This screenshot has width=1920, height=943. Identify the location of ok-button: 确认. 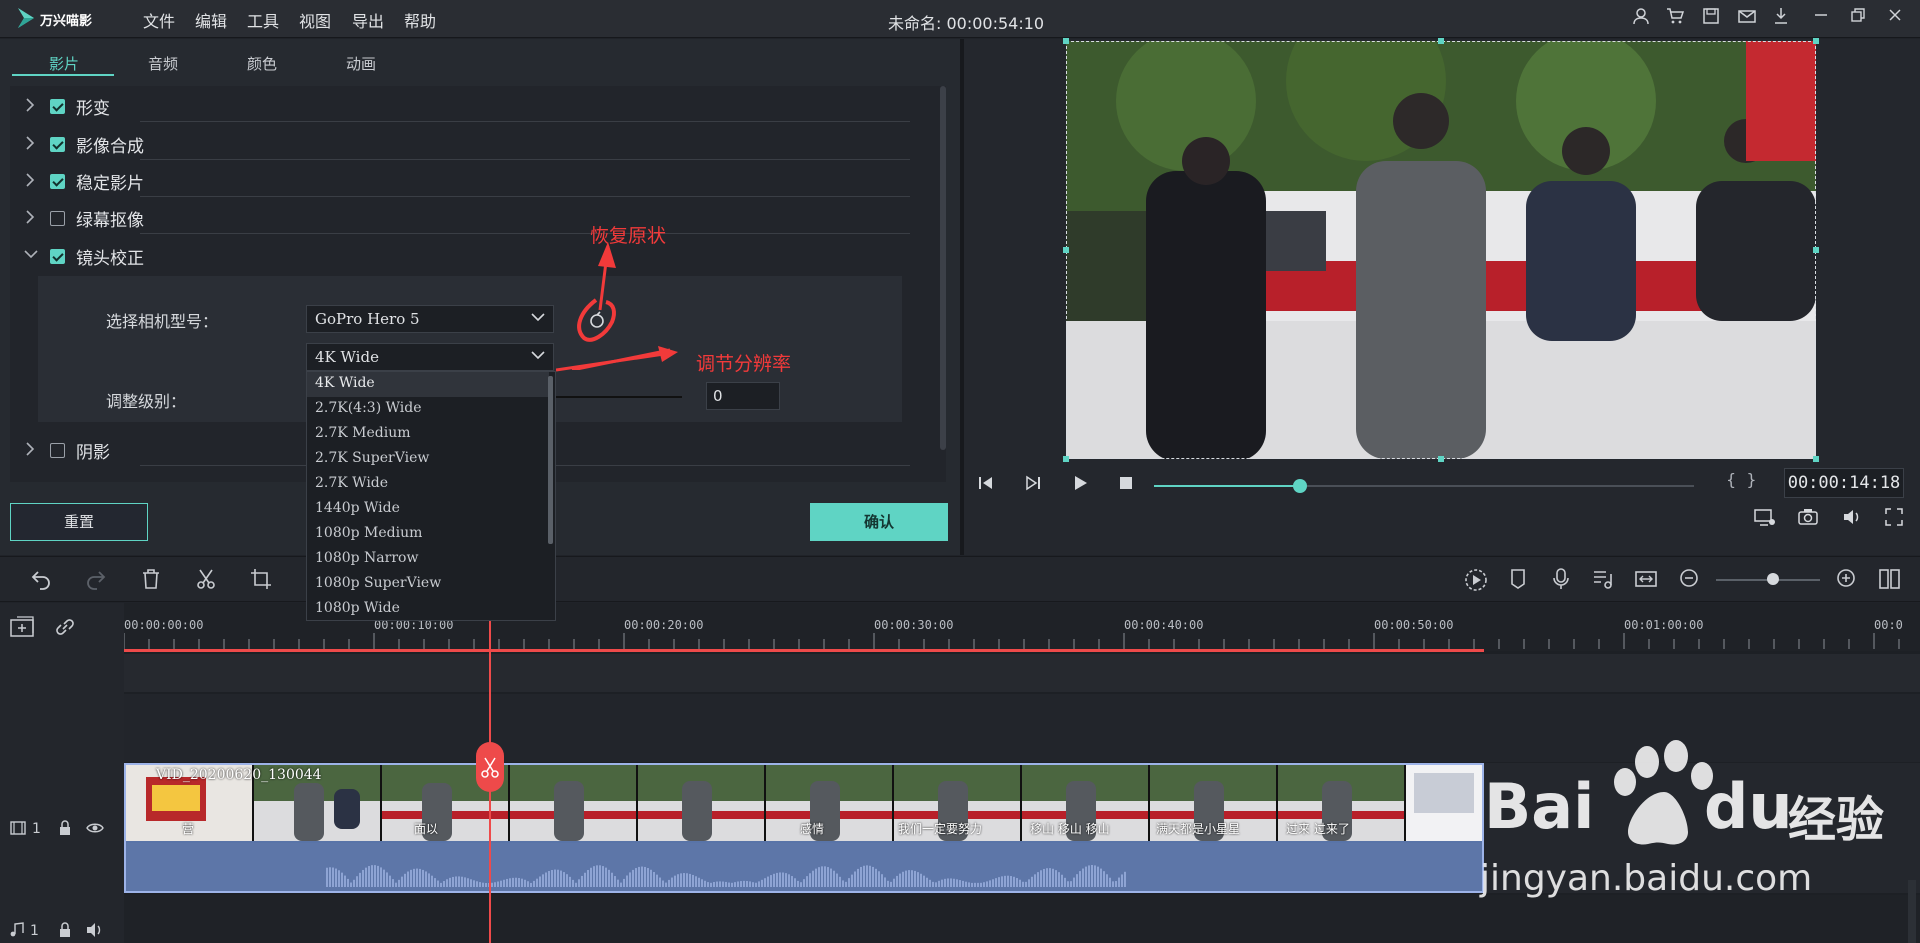
(879, 522).